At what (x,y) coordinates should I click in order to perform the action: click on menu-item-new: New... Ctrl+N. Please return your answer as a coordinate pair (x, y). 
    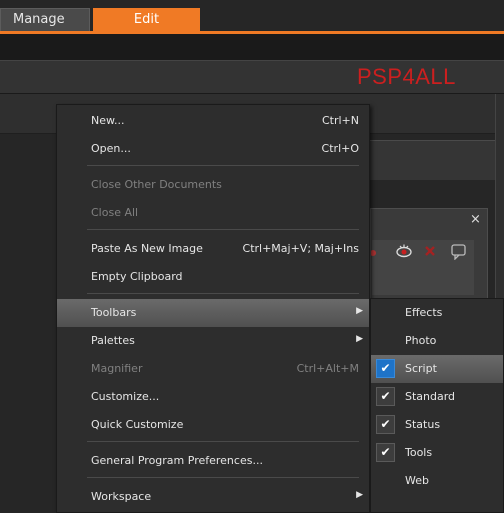
    Looking at the image, I should click on (213, 121).